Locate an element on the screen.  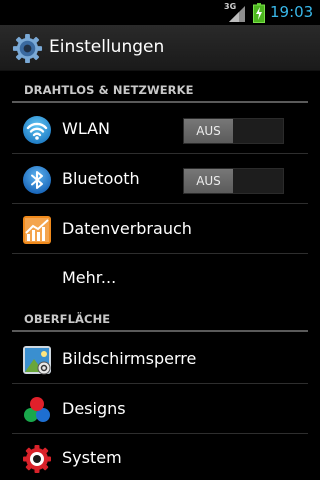
settings-item-label: System is located at coordinates (92, 457).